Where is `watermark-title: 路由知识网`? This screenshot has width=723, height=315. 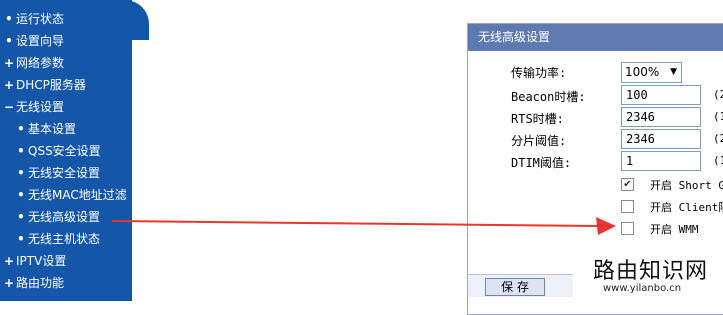 watermark-title: 路由知识网 is located at coordinates (651, 271).